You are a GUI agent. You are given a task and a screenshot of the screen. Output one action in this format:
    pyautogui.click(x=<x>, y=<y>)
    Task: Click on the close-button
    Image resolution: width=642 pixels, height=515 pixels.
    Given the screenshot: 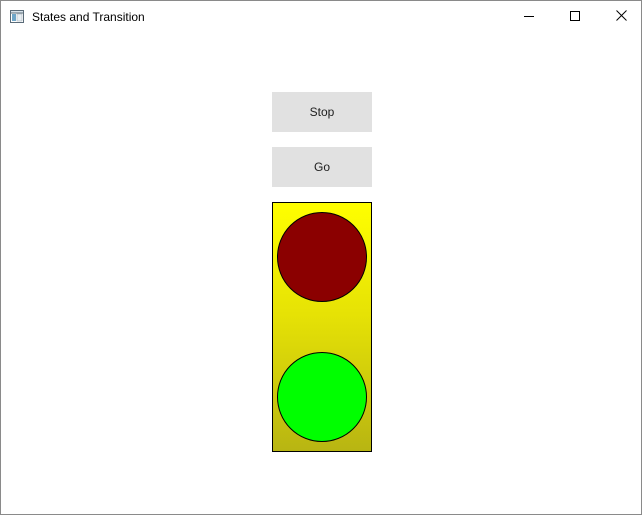 What is the action you would take?
    pyautogui.click(x=619, y=17)
    